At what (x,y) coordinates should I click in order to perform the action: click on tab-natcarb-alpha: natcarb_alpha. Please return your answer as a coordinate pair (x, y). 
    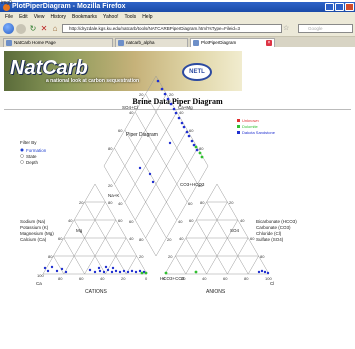
    Looking at the image, I should click on (151, 42).